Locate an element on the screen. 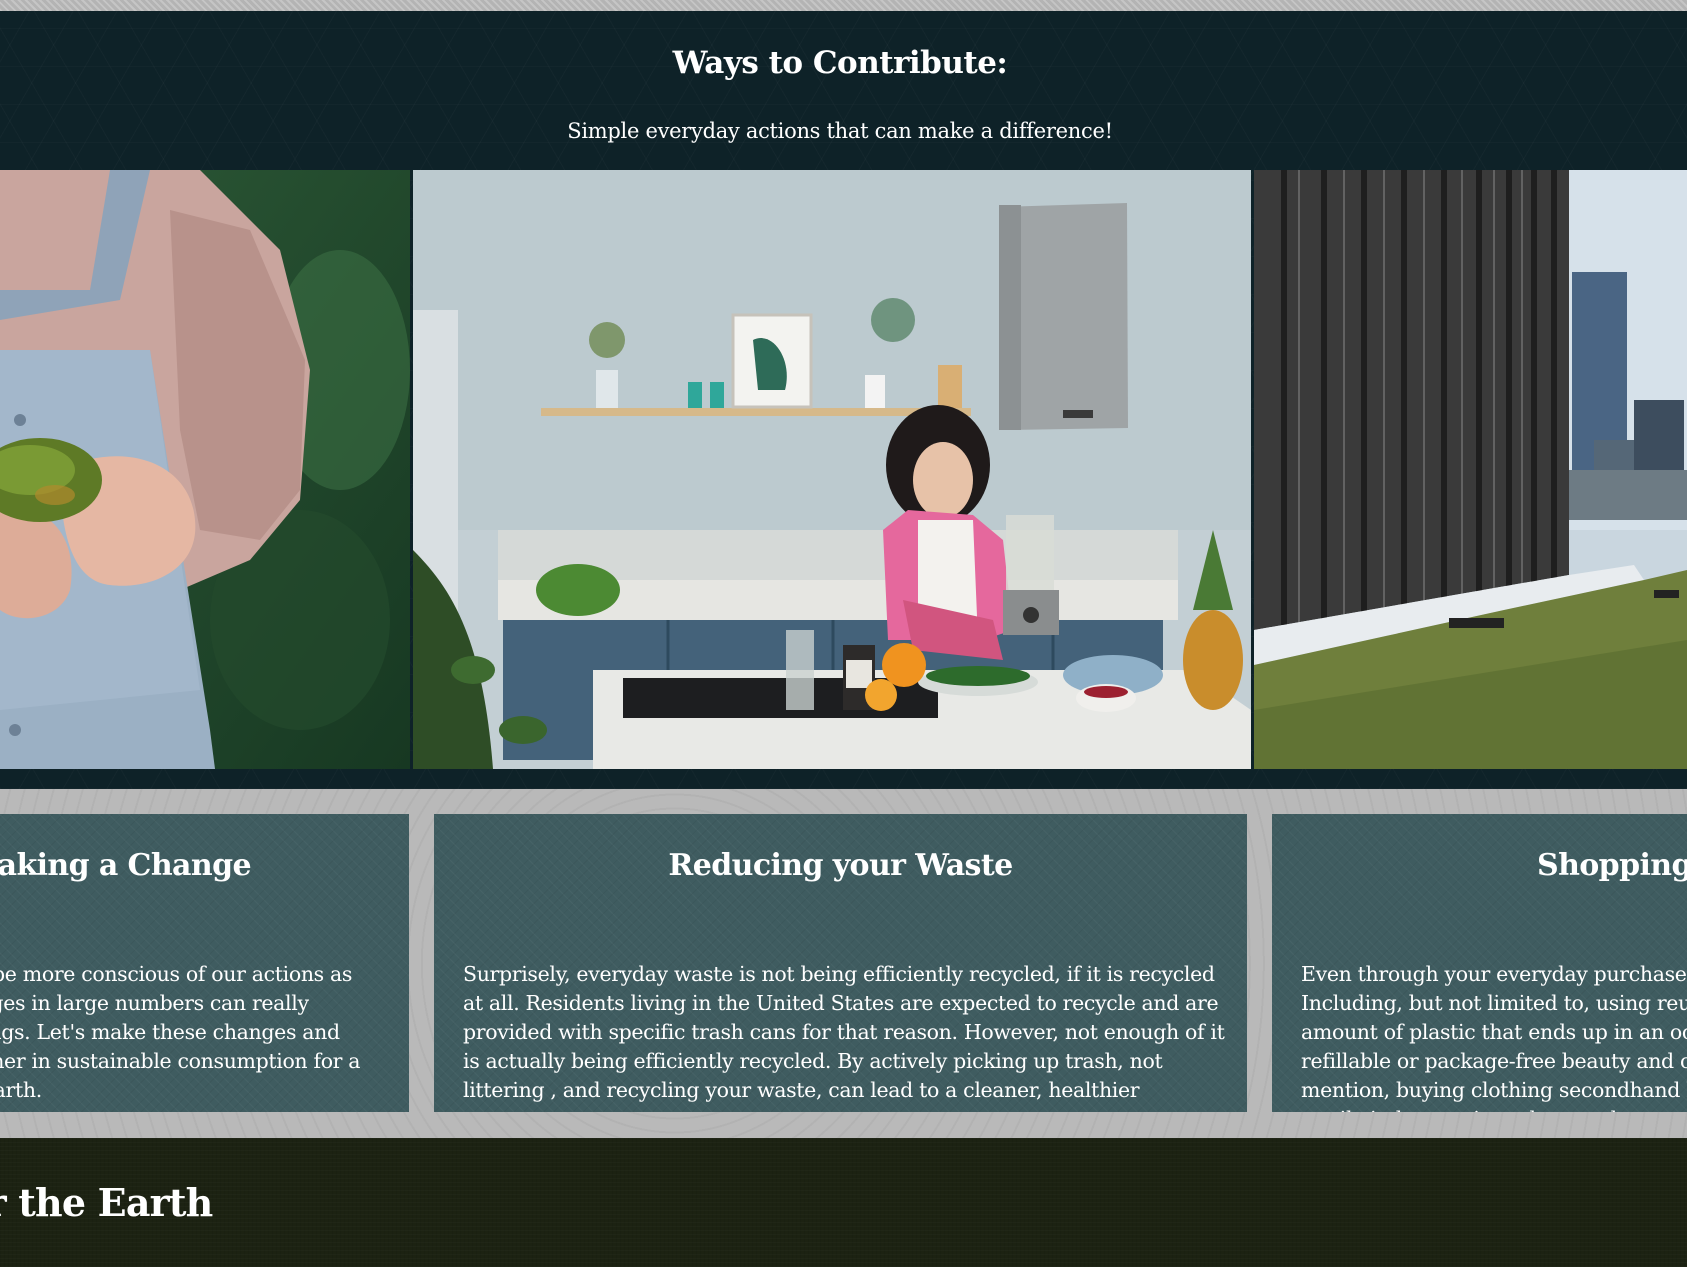  for-the-earth-section: For the Earth is located at coordinates (843, 1202).